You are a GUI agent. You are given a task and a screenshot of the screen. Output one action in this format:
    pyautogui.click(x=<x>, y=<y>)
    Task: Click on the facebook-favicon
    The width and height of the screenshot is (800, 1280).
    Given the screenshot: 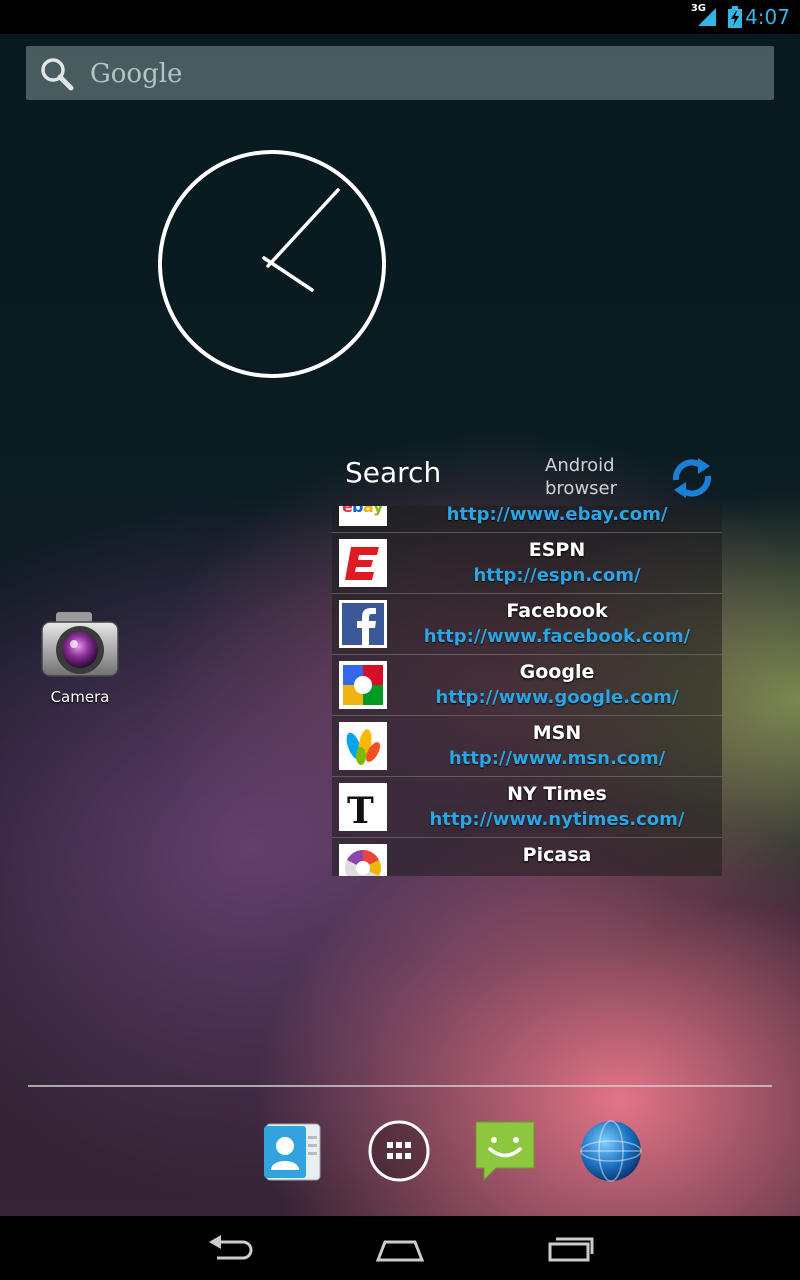 What is the action you would take?
    pyautogui.click(x=363, y=624)
    